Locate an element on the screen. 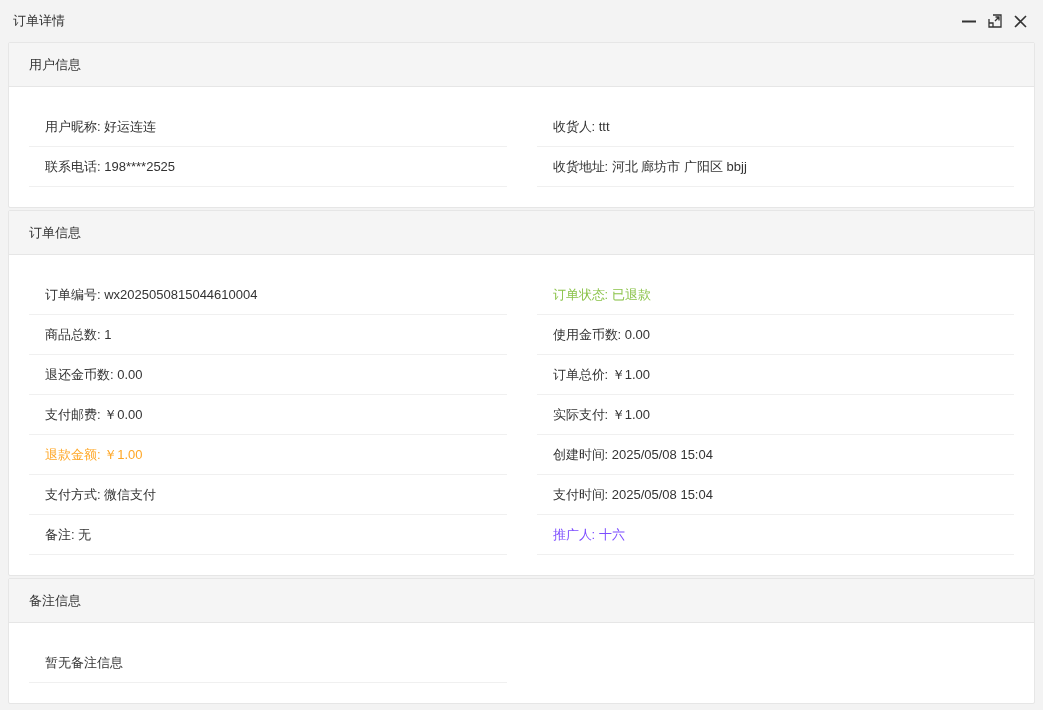  info-text: 暂无备注信息 is located at coordinates (84, 662).